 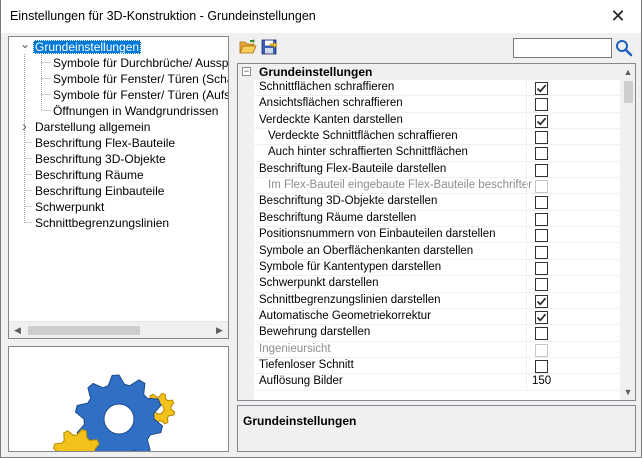 What do you see at coordinates (248, 47) in the screenshot?
I see `folder-open-icon` at bounding box center [248, 47].